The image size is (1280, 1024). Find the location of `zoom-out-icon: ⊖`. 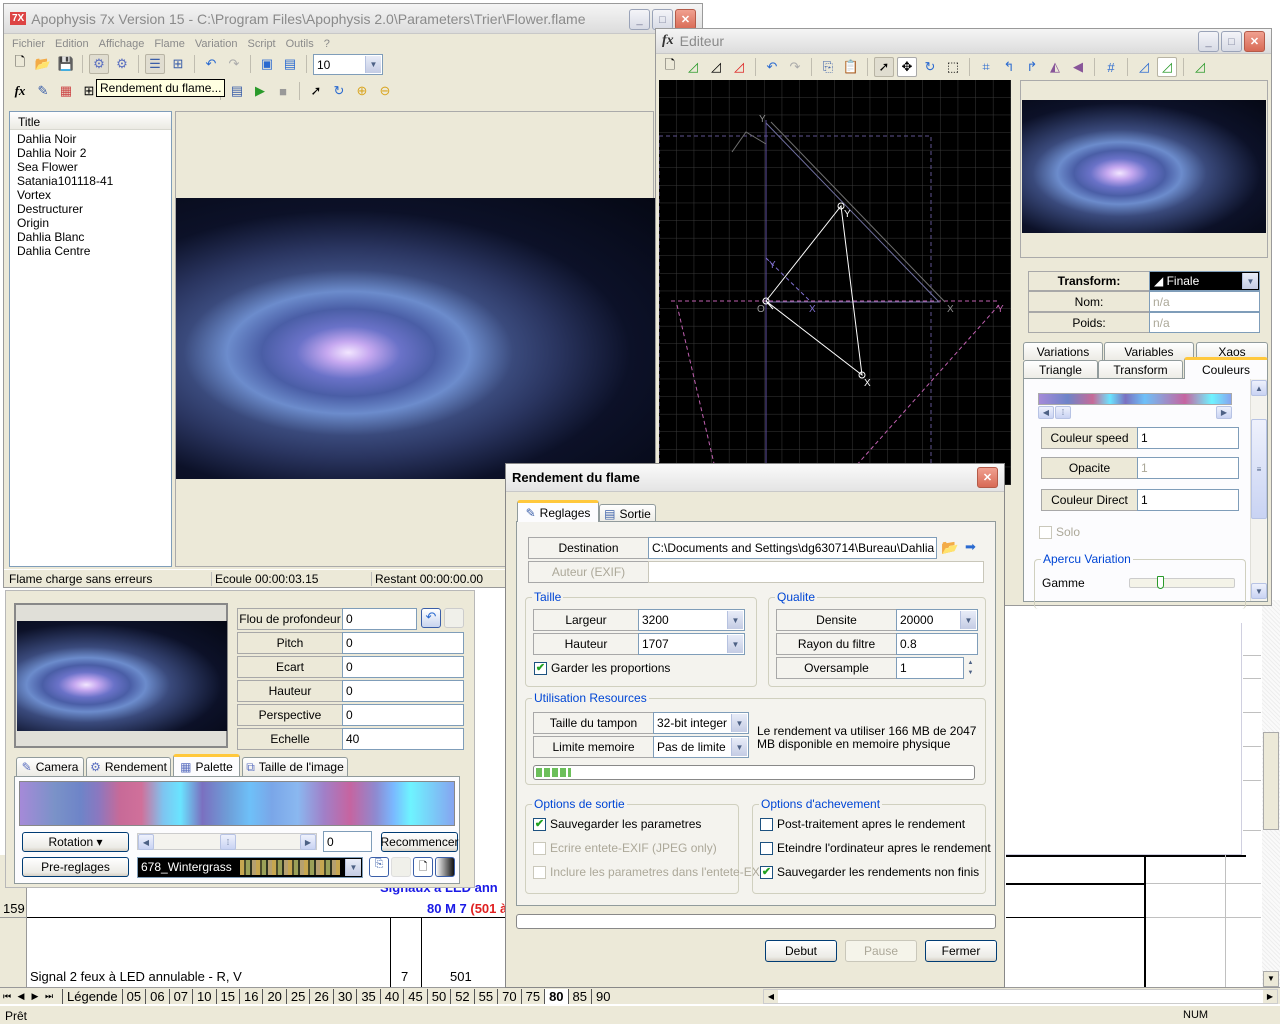

zoom-out-icon: ⊖ is located at coordinates (385, 91).